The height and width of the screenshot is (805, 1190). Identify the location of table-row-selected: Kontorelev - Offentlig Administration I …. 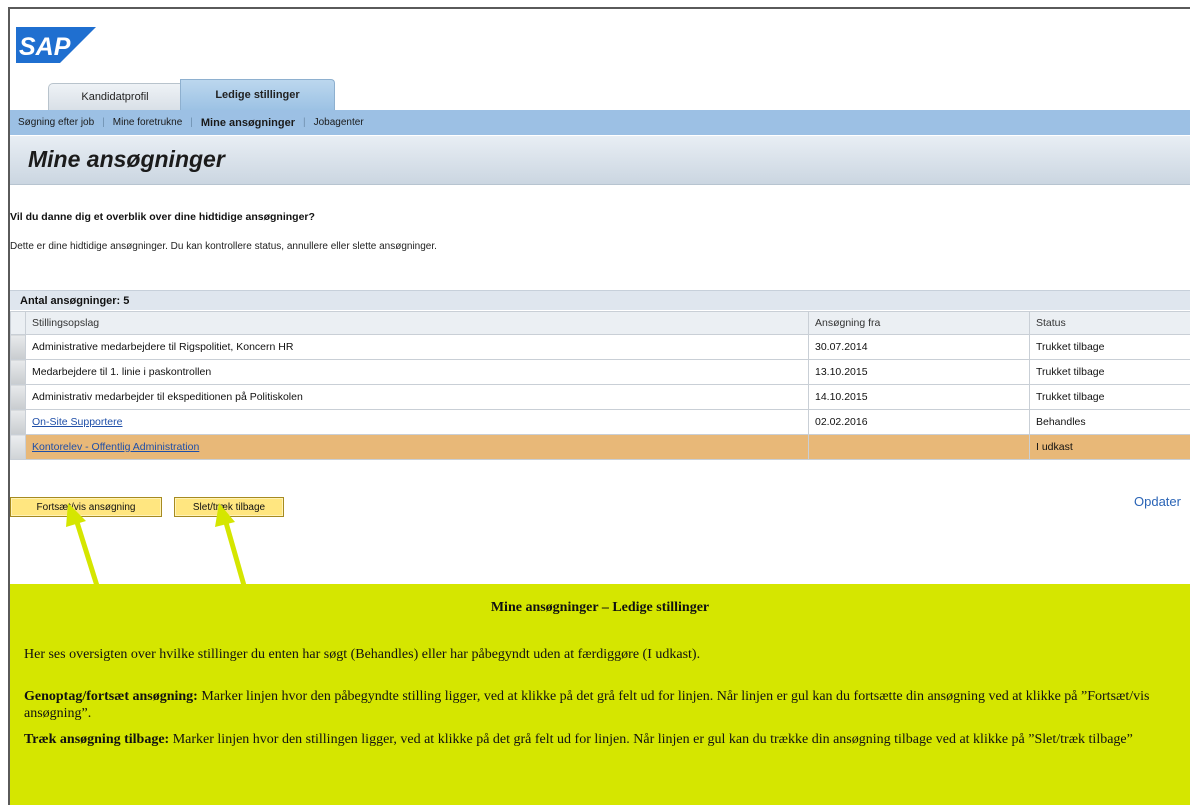
(600, 447).